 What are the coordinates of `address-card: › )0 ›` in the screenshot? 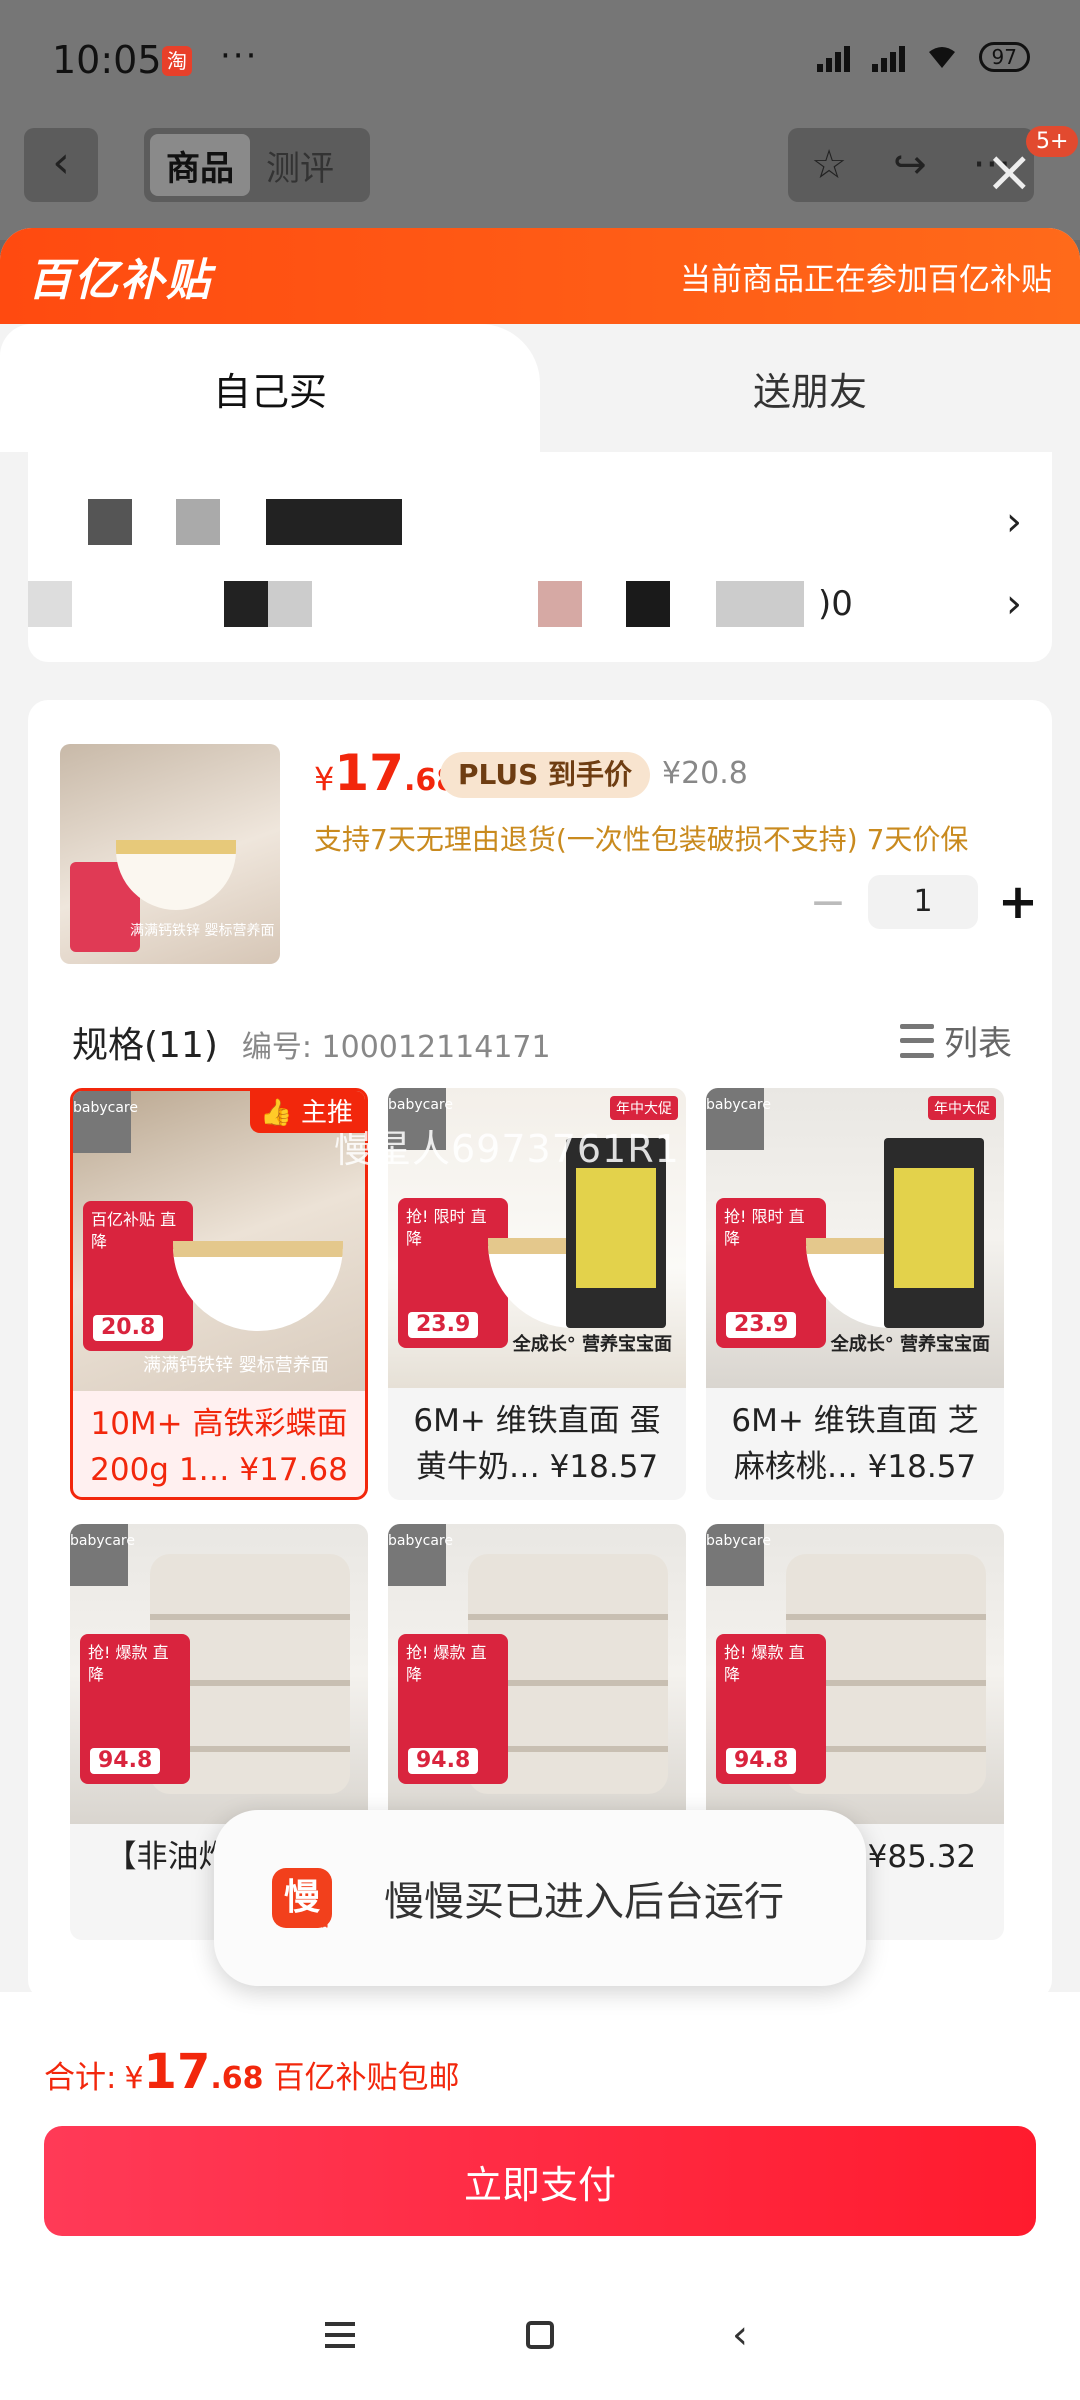 It's located at (540, 557).